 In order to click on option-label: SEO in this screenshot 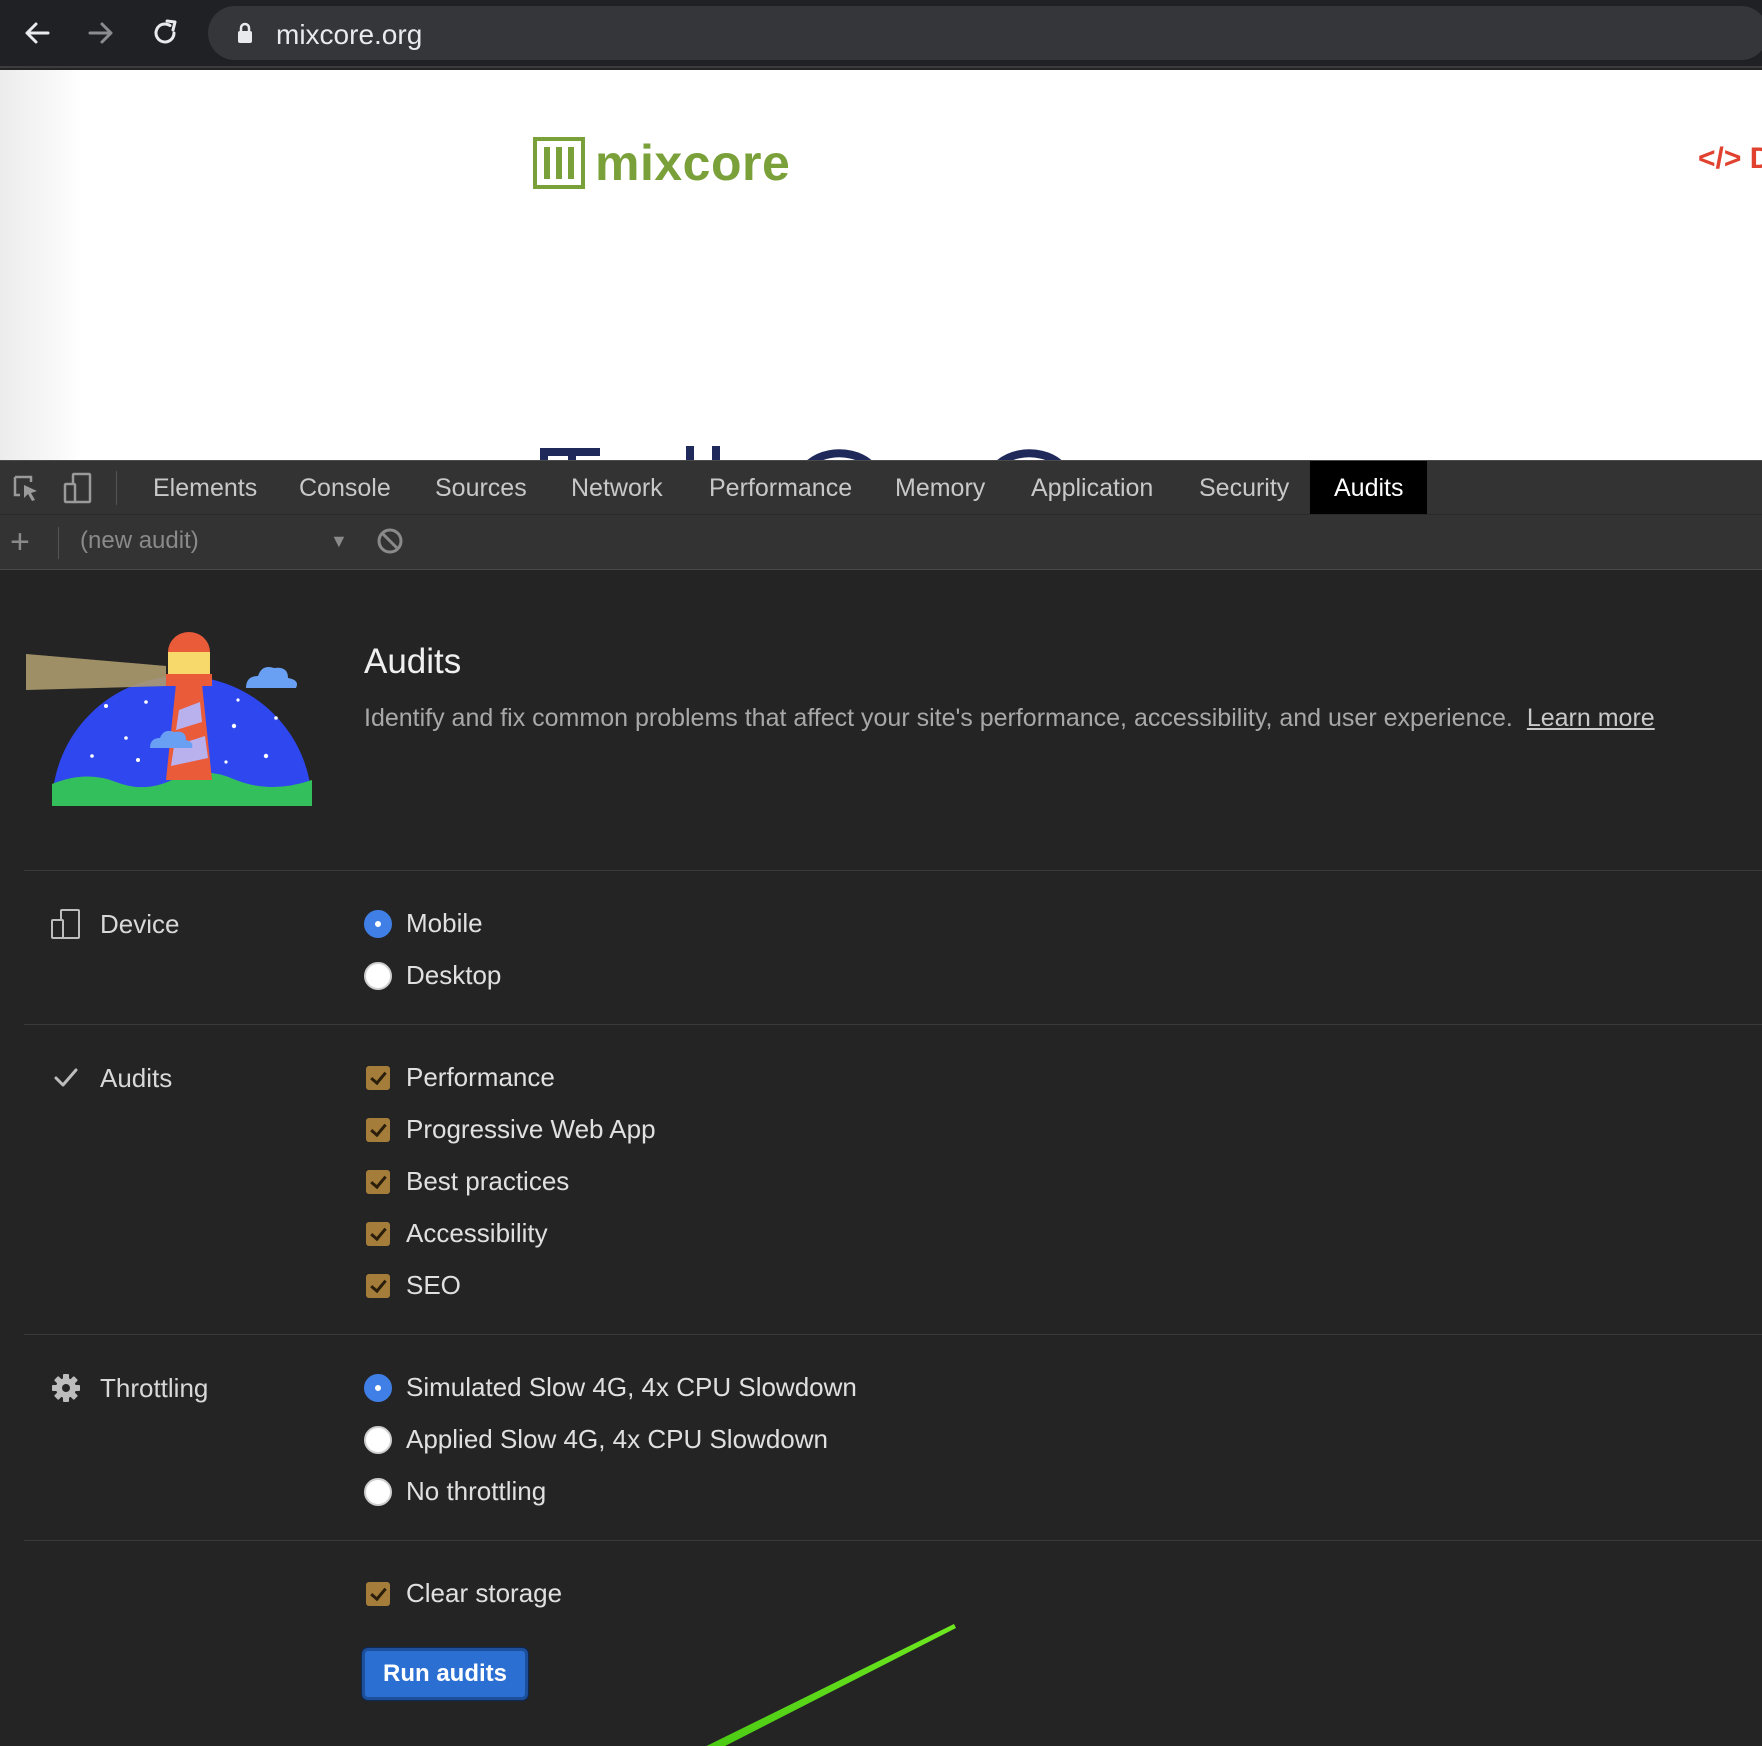, I will do `click(433, 1285)`.